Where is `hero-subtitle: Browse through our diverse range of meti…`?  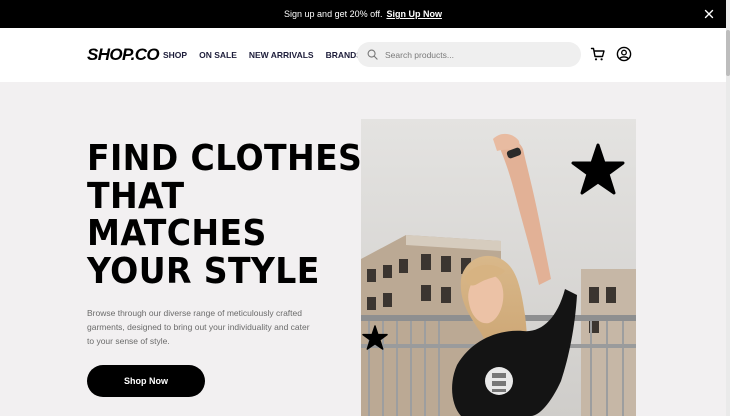
hero-subtitle: Browse through our diverse range of meti… is located at coordinates (198, 327).